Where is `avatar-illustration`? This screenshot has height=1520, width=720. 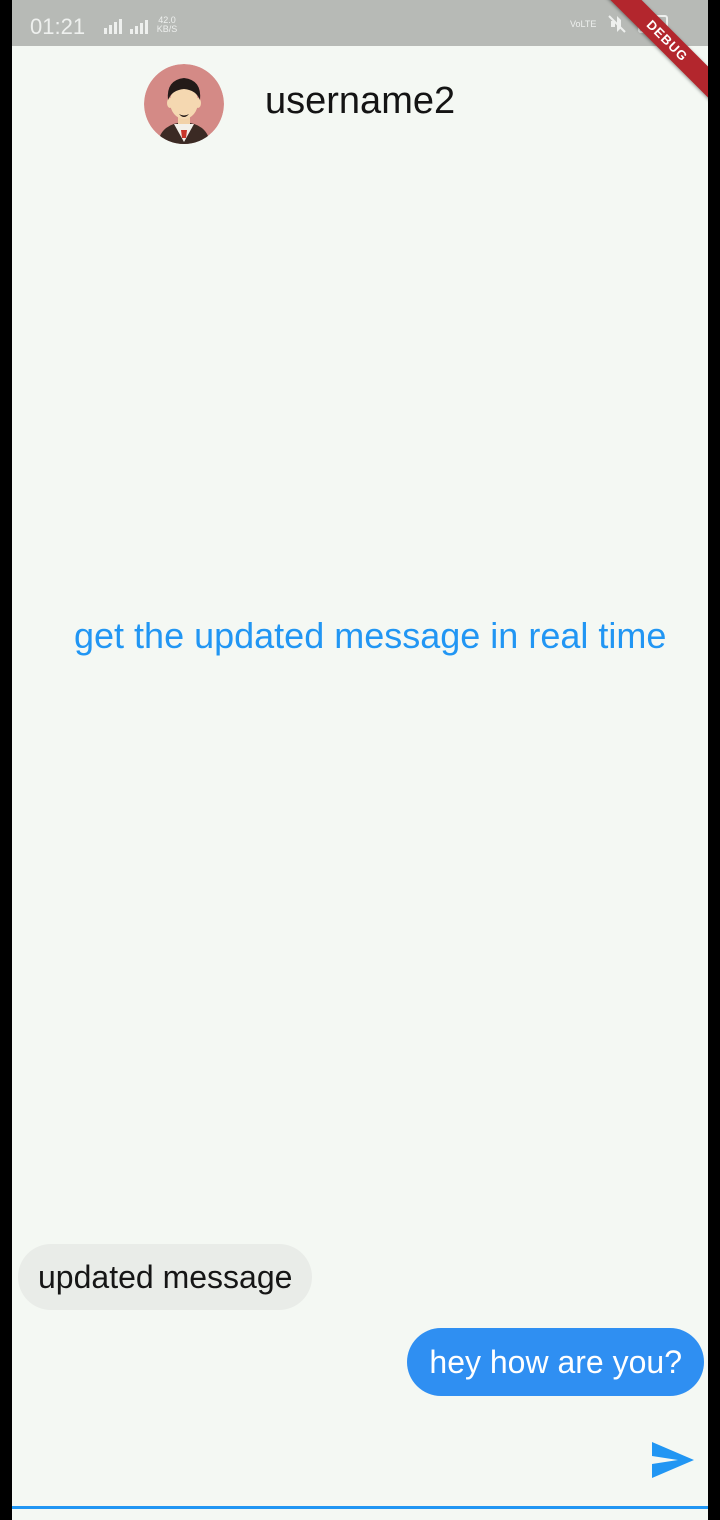 avatar-illustration is located at coordinates (184, 104).